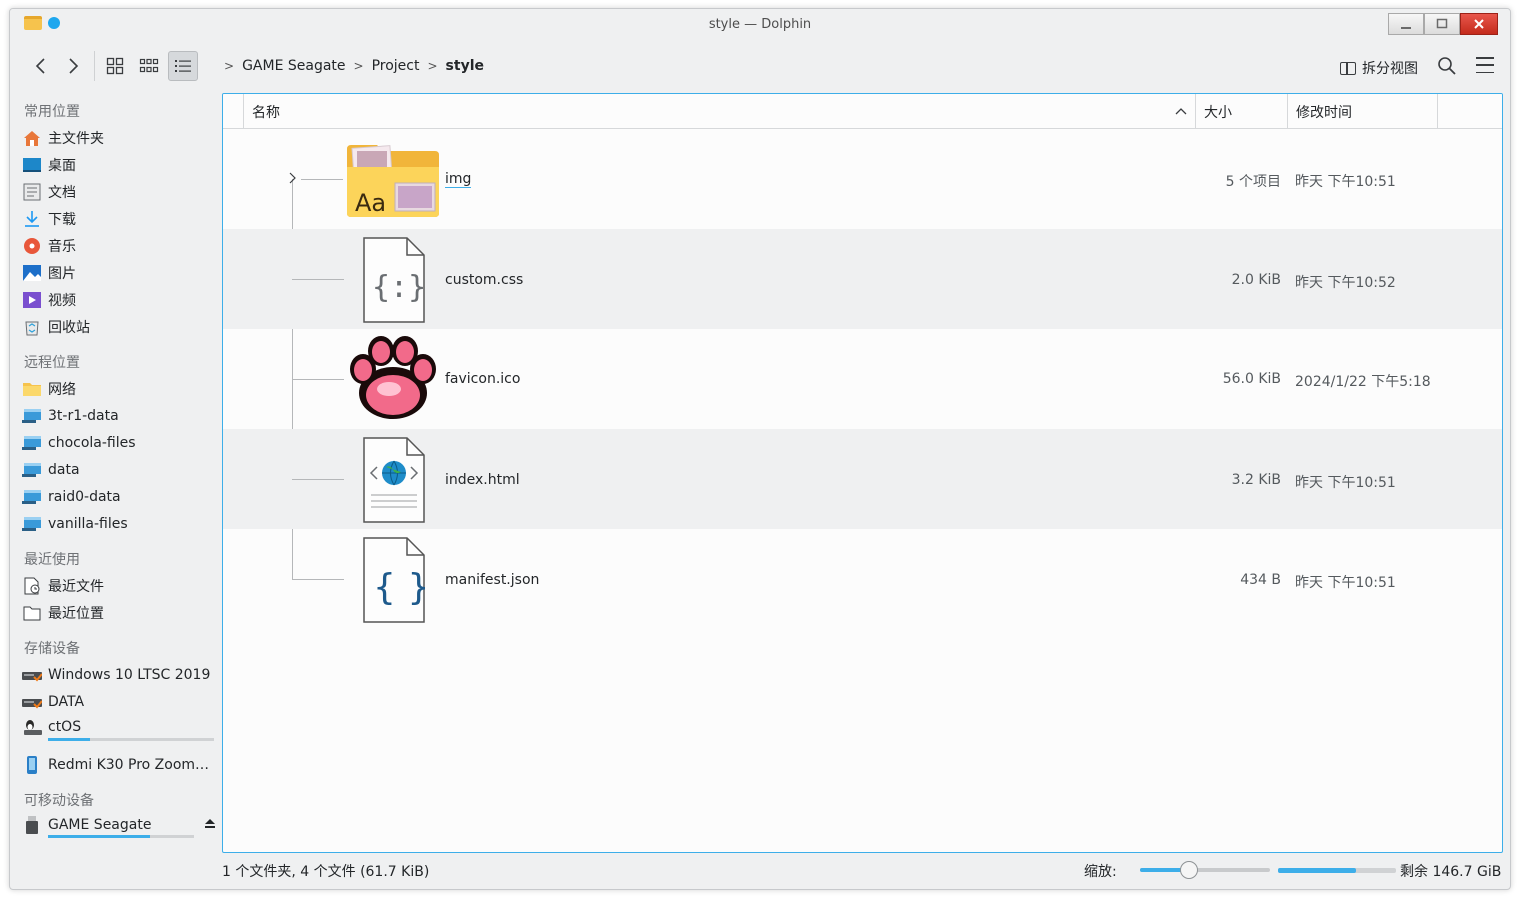 The width and height of the screenshot is (1519, 898). What do you see at coordinates (1390, 69) in the screenshot?
I see `split-view-label: 拆分视图` at bounding box center [1390, 69].